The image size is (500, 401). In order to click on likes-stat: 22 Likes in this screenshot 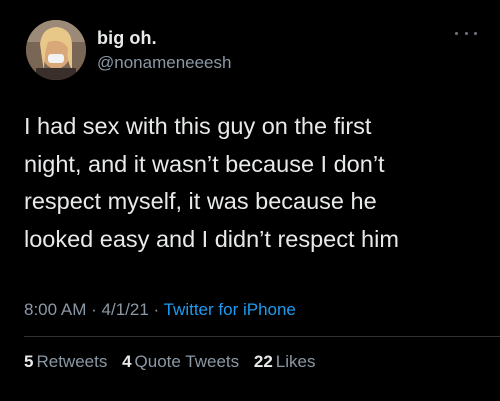, I will do `click(285, 361)`.